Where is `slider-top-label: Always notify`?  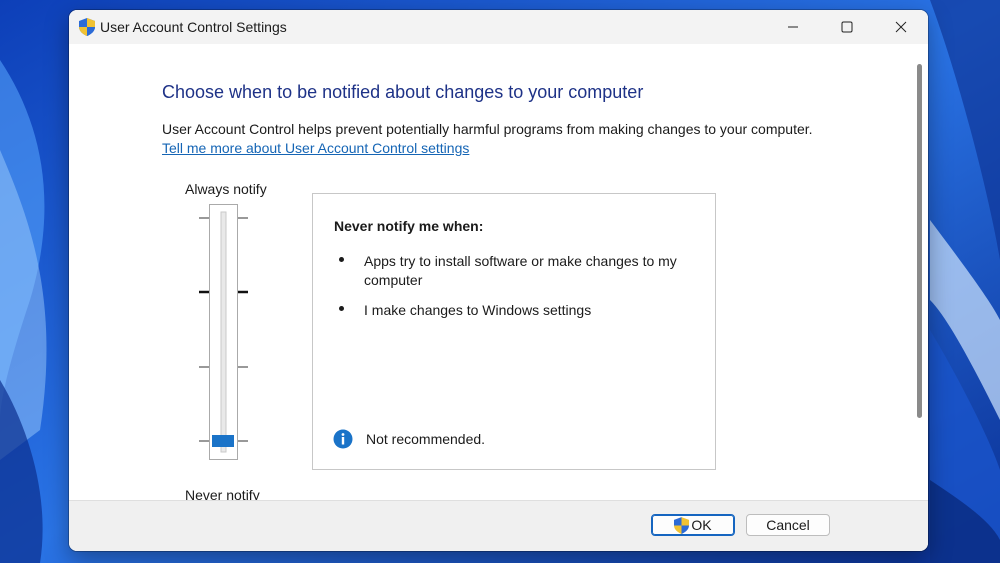
slider-top-label: Always notify is located at coordinates (226, 189).